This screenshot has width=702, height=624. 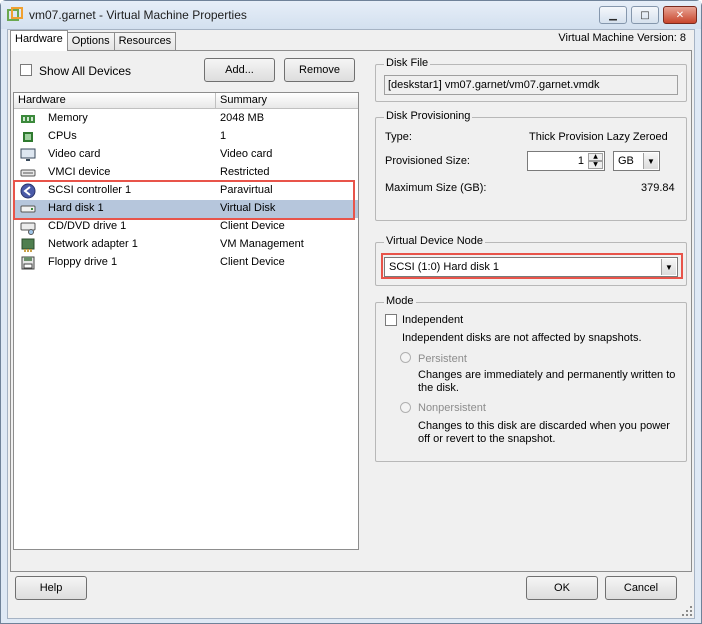 What do you see at coordinates (245, 172) in the screenshot?
I see `device-summary: Restricted` at bounding box center [245, 172].